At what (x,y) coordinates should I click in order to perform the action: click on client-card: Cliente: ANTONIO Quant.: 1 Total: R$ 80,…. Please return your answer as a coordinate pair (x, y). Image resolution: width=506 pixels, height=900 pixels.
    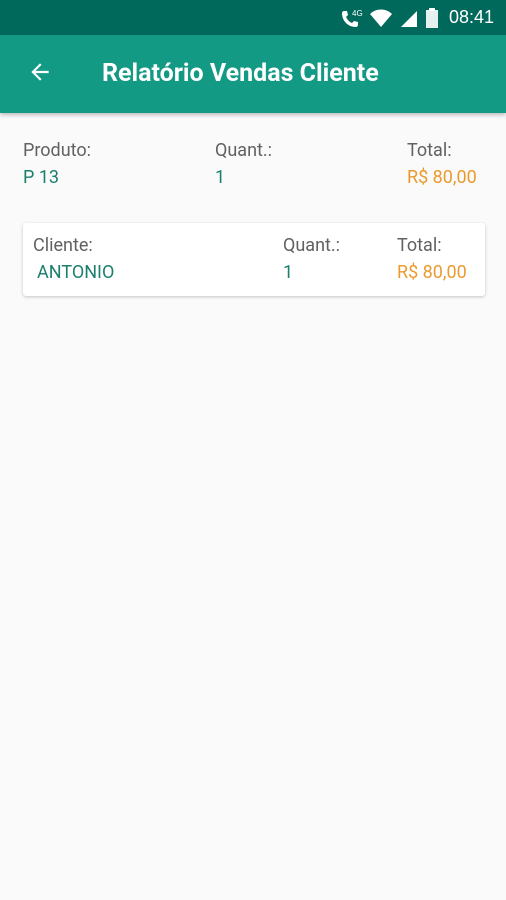
    Looking at the image, I should click on (254, 259).